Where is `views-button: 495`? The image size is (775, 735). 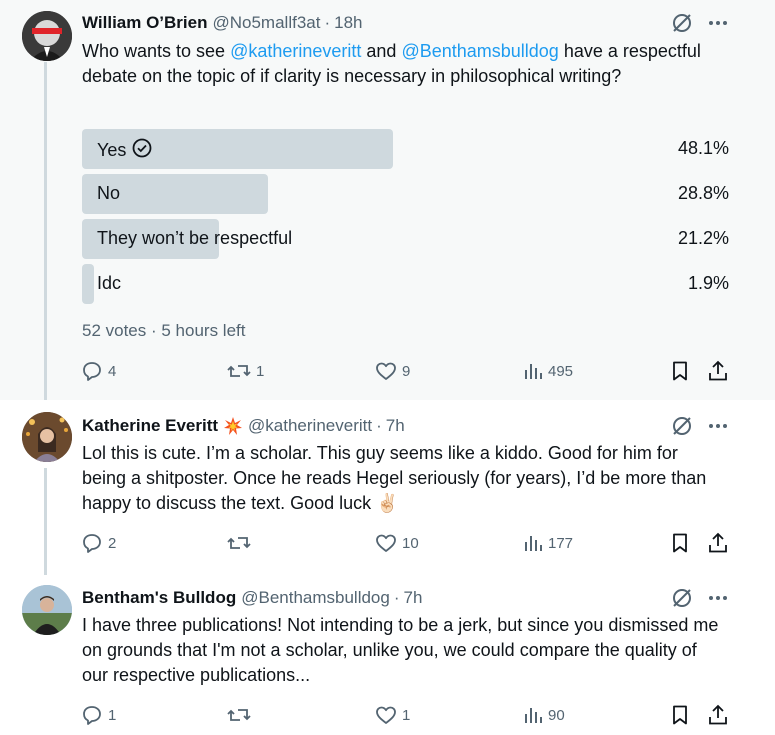 views-button: 495 is located at coordinates (547, 371).